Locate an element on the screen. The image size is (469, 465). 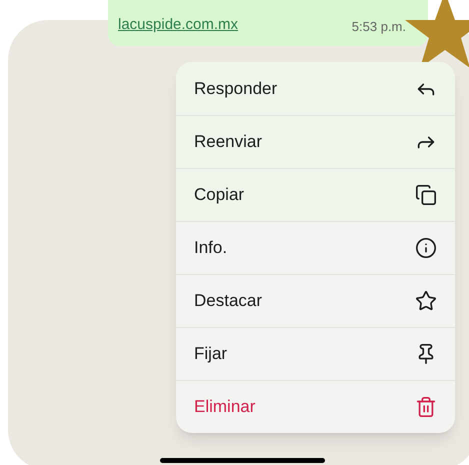
menu-item: Copiar is located at coordinates (315, 194).